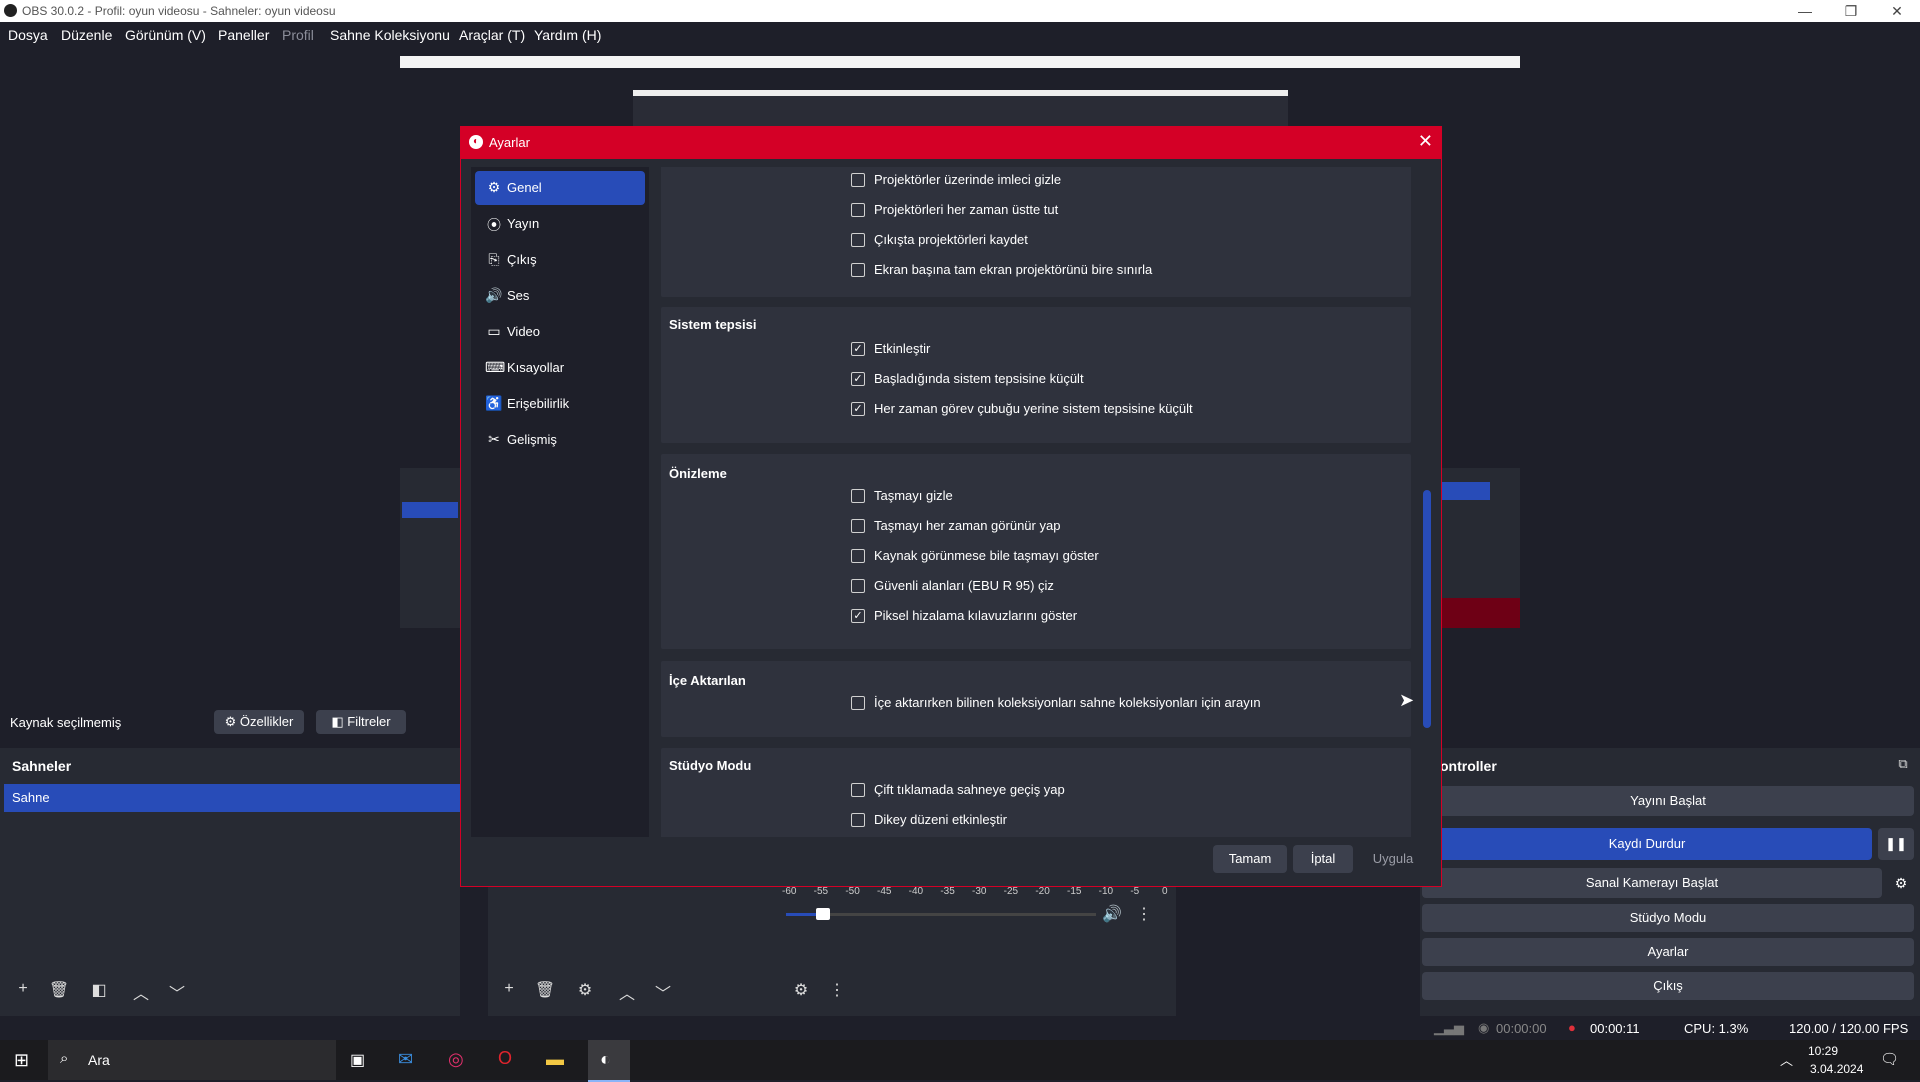 The width and height of the screenshot is (1920, 1082). Describe the element at coordinates (1851, 11) in the screenshot. I see `restore-button: ❐` at that location.